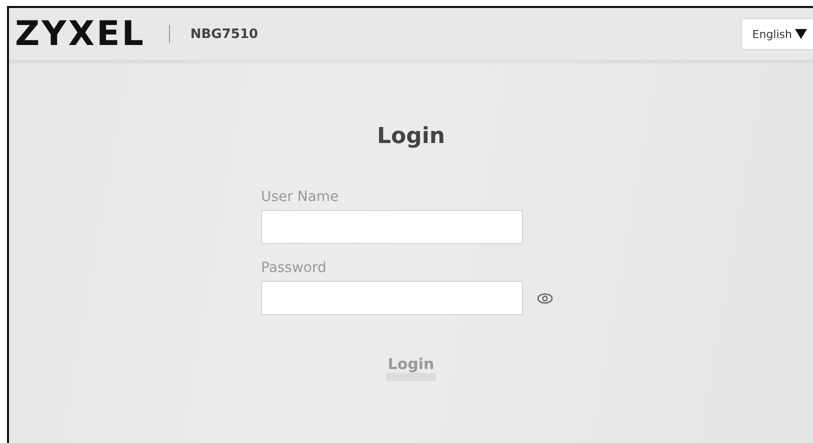 The width and height of the screenshot is (813, 443). I want to click on language-dropdown: English, so click(777, 34).